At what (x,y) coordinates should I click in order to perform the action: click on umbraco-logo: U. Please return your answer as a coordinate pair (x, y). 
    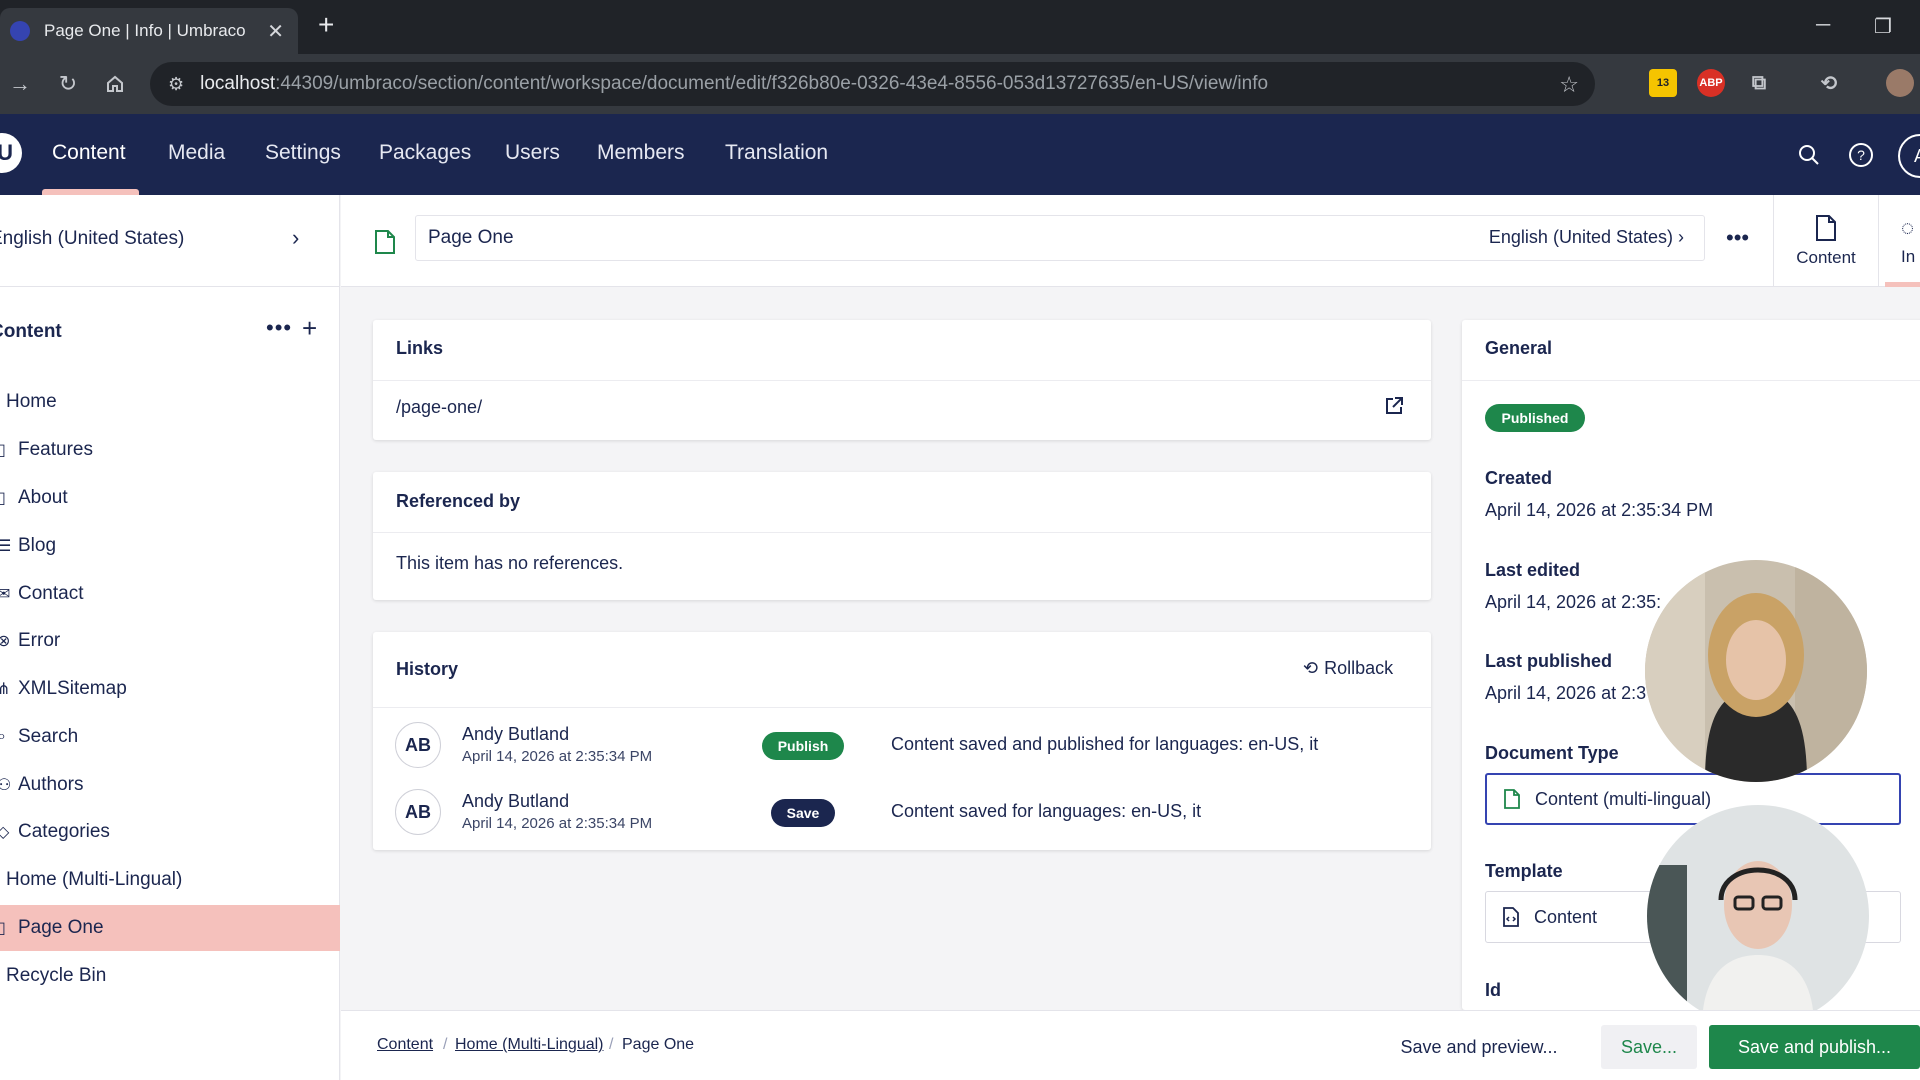
    Looking at the image, I should click on (11, 153).